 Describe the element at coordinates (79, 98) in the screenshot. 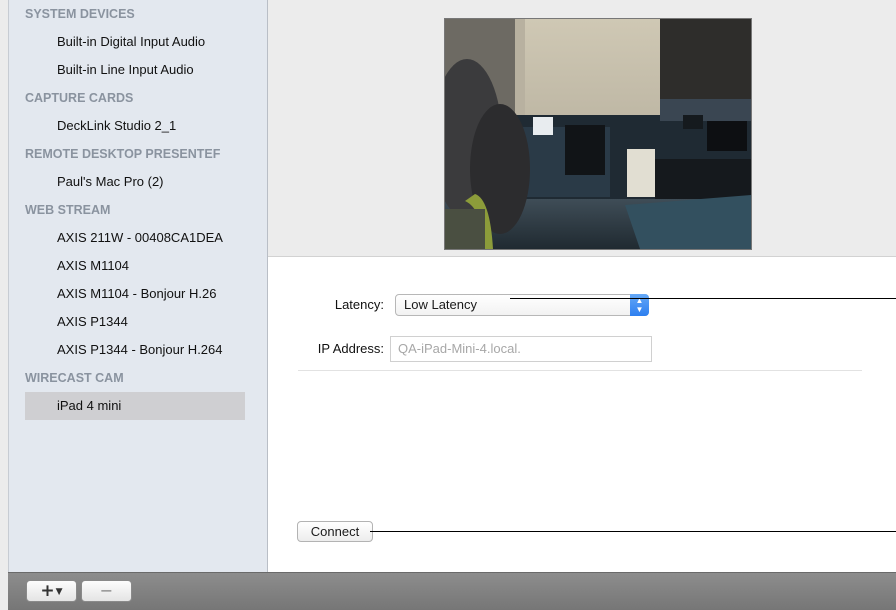

I see `group-header-capture-cards: CAPTURE CARDS` at that location.